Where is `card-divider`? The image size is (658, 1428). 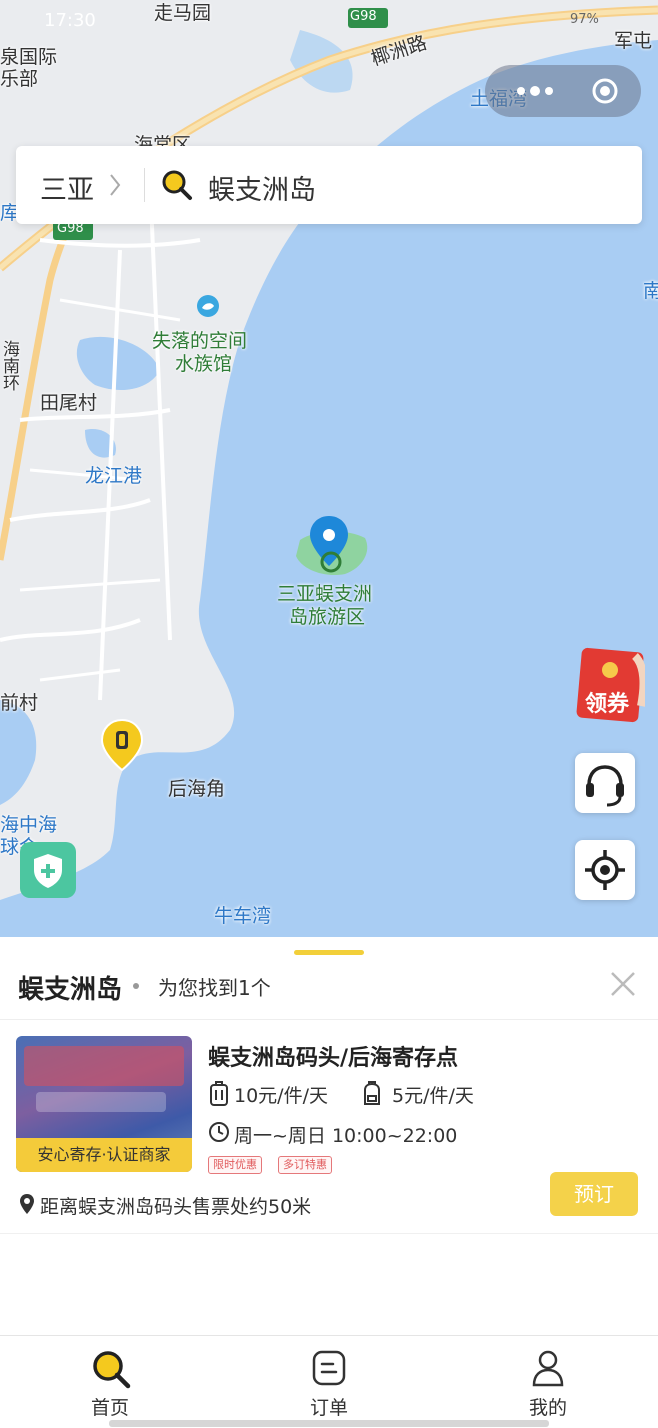
card-divider is located at coordinates (329, 1233).